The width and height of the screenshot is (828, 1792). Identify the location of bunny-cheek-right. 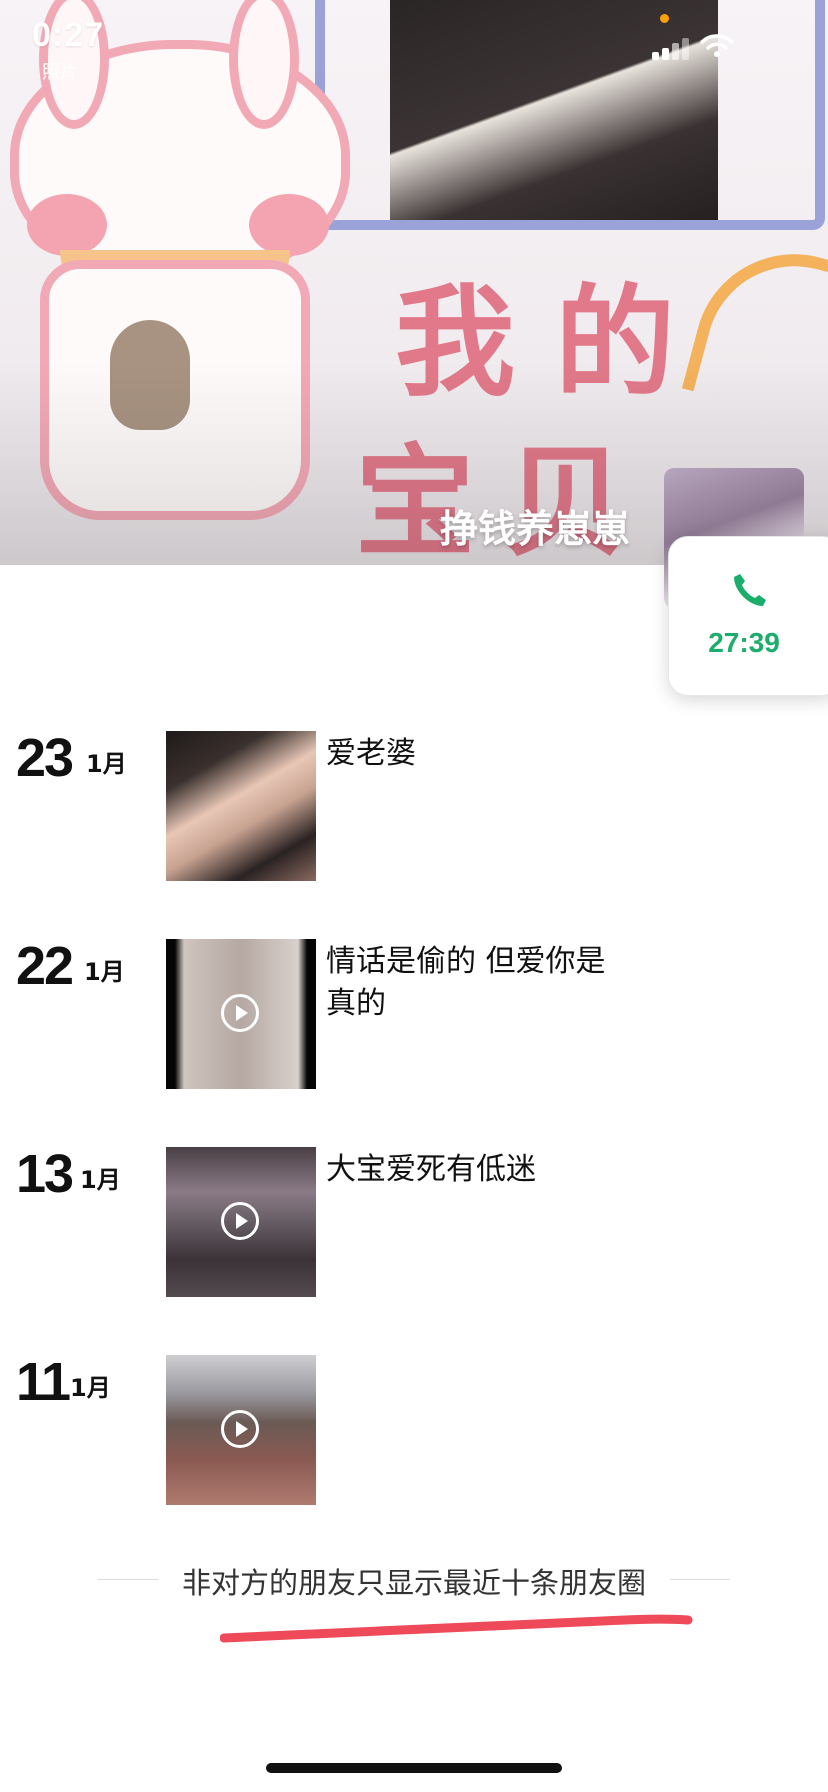
(289, 225).